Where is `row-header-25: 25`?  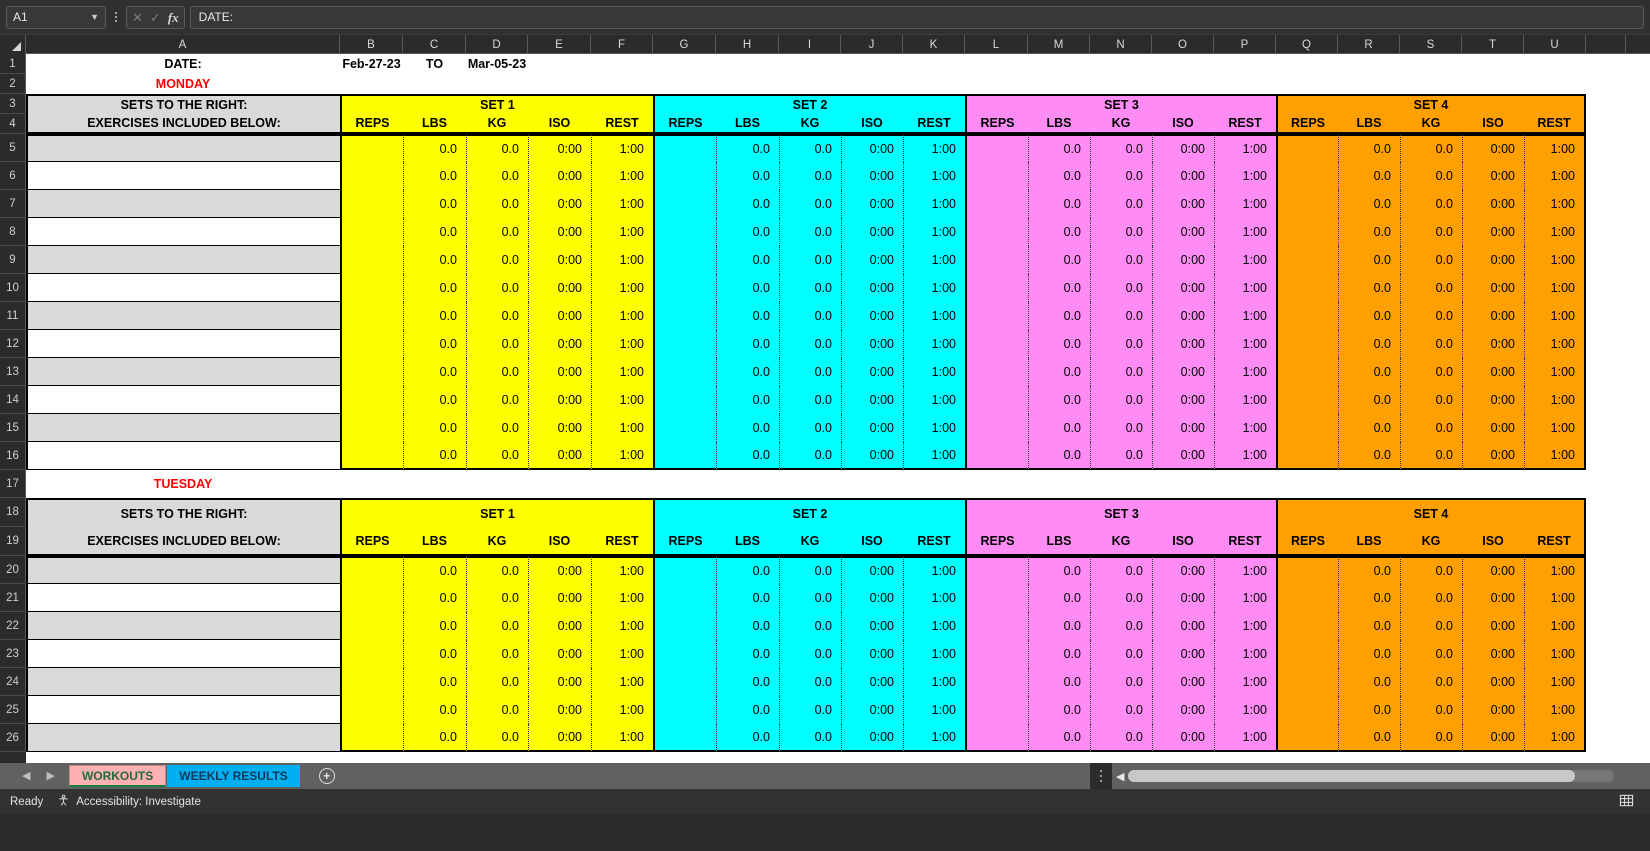
row-header-25: 25 is located at coordinates (13, 710).